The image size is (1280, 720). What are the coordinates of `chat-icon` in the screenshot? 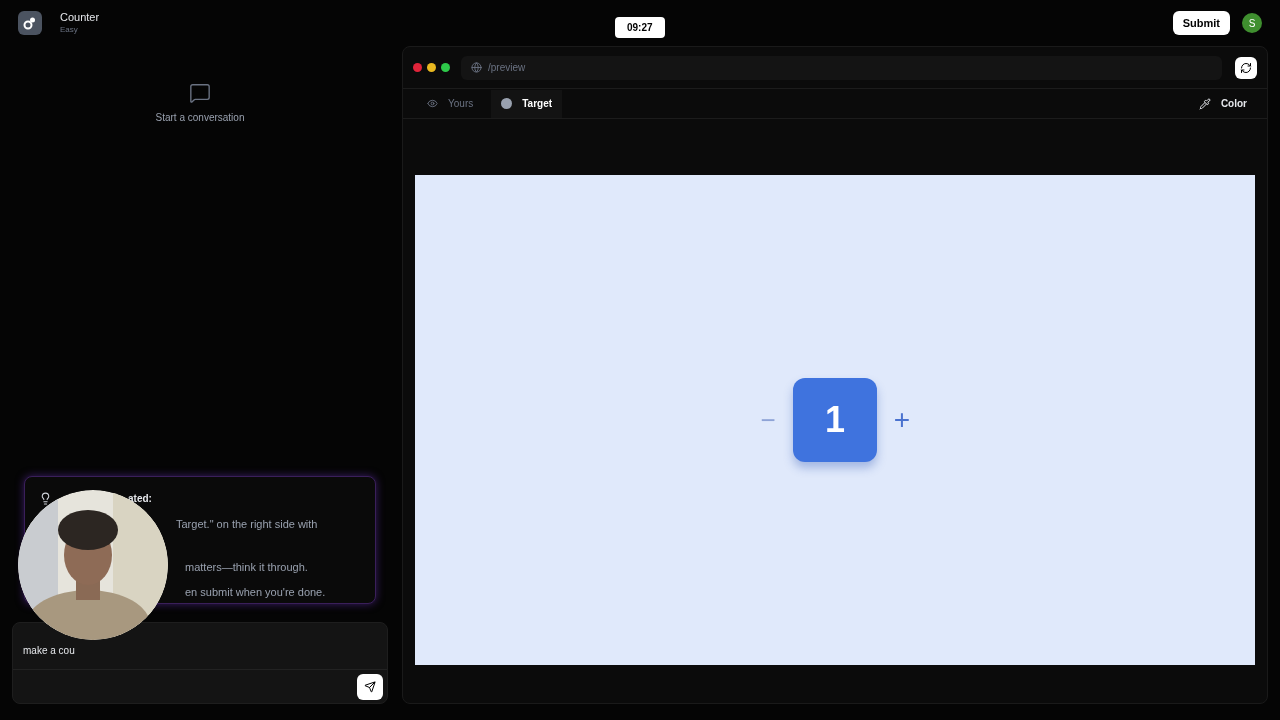 It's located at (200, 93).